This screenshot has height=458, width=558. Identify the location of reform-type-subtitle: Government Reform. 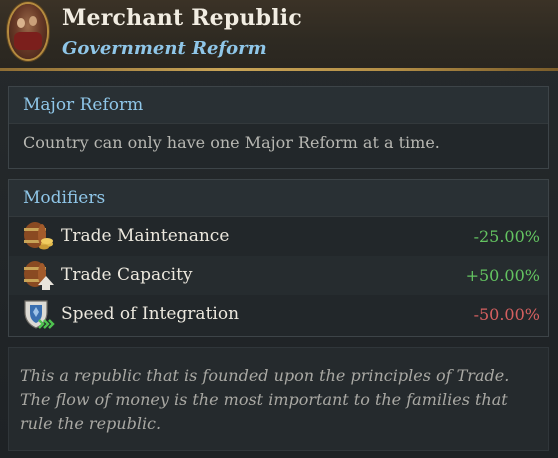
(164, 48).